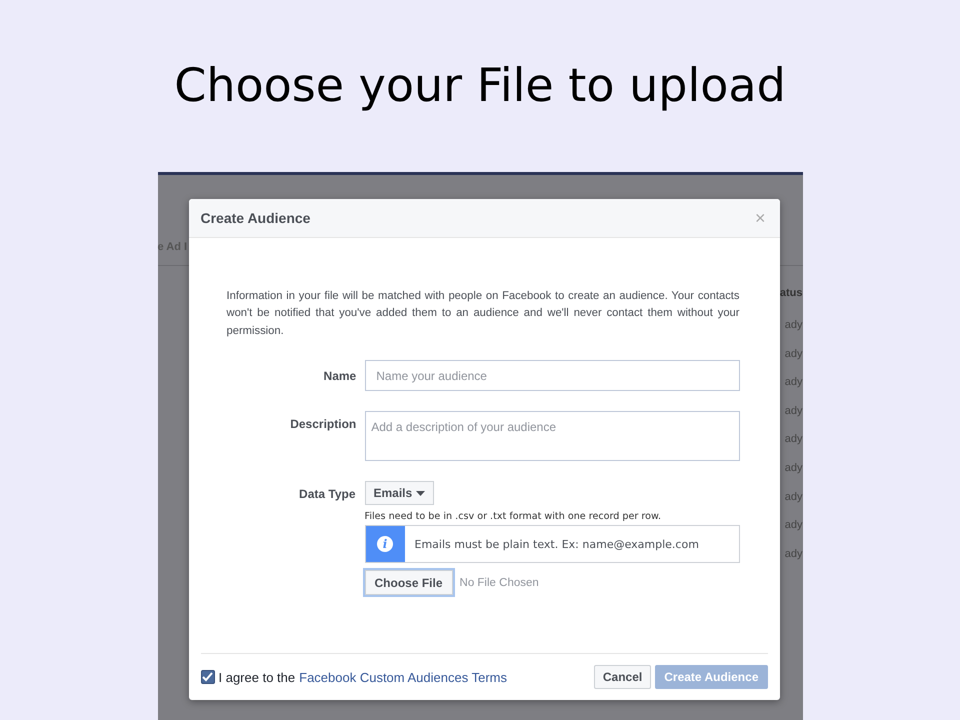 The image size is (960, 720). Describe the element at coordinates (499, 582) in the screenshot. I see `file-status: No File Chosen` at that location.